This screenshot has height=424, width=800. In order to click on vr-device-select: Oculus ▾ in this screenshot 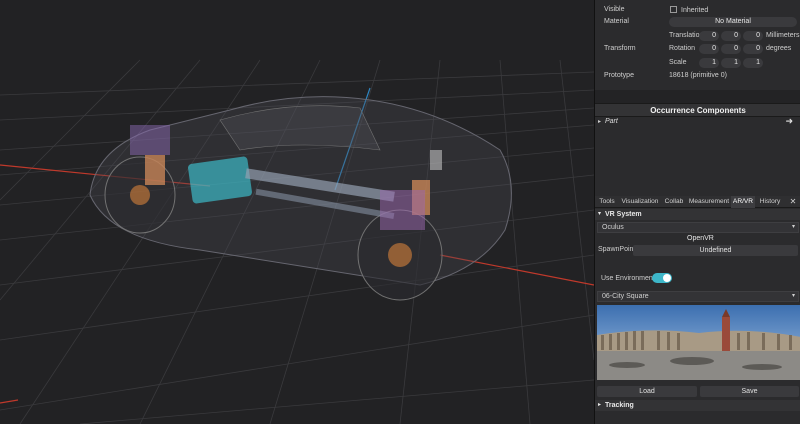, I will do `click(698, 227)`.